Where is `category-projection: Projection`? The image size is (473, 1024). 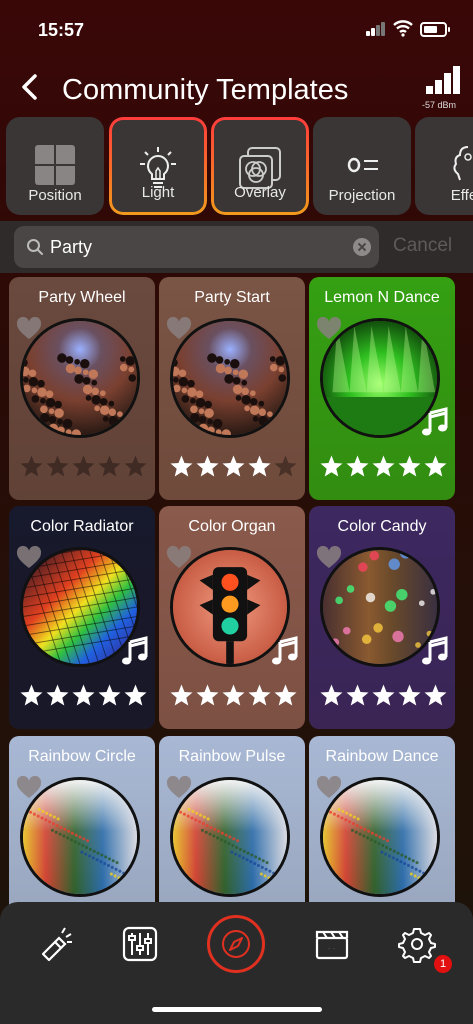
category-projection: Projection is located at coordinates (362, 166).